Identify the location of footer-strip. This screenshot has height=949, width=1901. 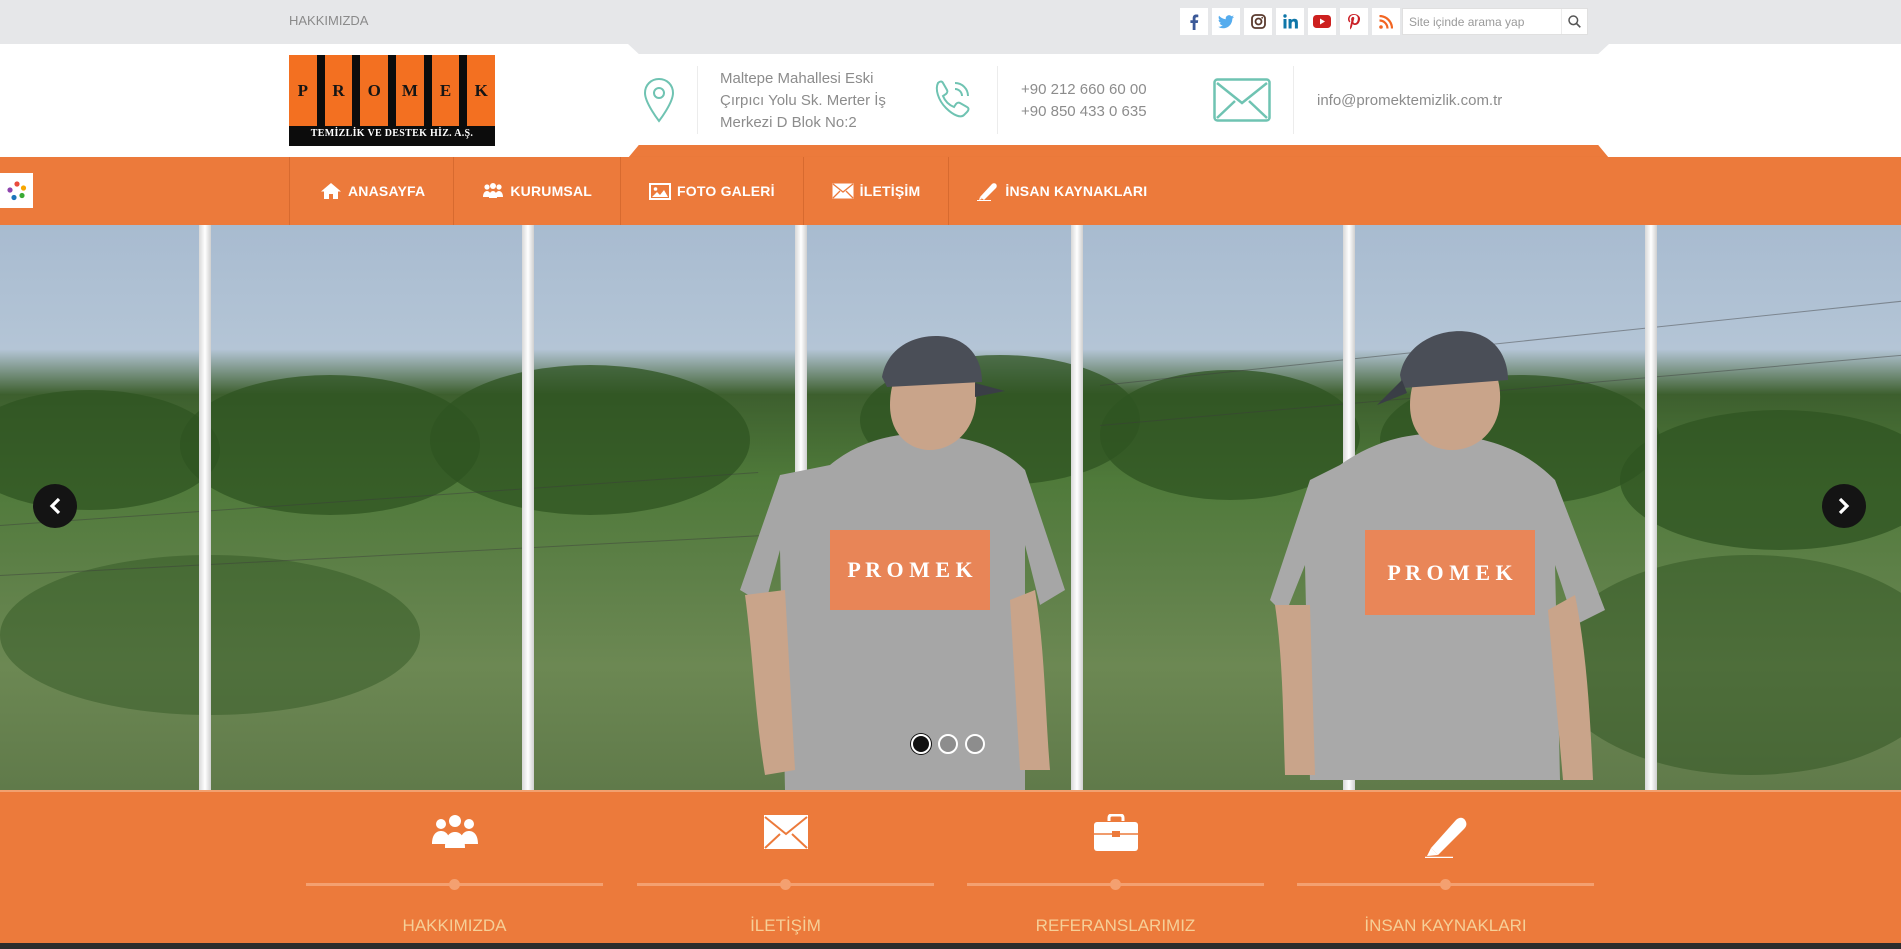
(950, 946).